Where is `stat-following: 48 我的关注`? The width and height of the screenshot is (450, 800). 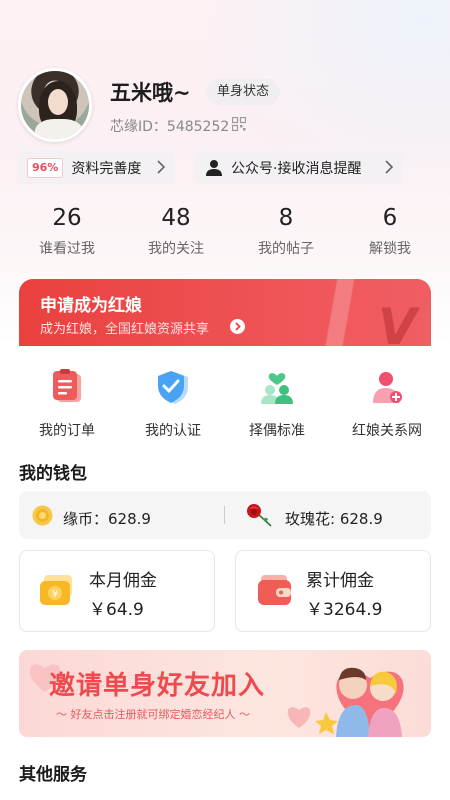 stat-following: 48 我的关注 is located at coordinates (176, 231).